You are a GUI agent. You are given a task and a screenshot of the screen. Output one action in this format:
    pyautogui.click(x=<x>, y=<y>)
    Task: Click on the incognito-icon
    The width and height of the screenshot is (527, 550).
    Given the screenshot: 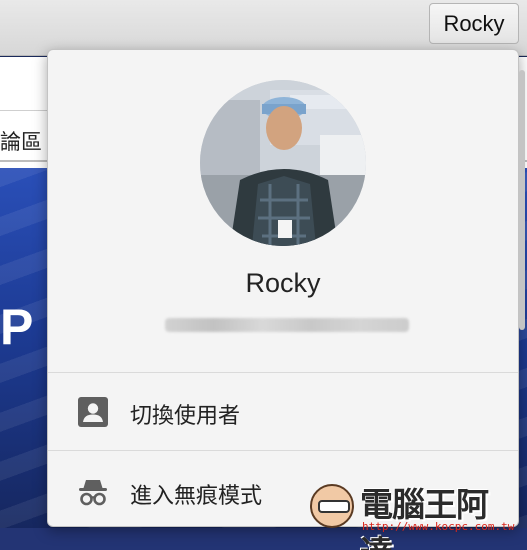 What is the action you would take?
    pyautogui.click(x=93, y=492)
    